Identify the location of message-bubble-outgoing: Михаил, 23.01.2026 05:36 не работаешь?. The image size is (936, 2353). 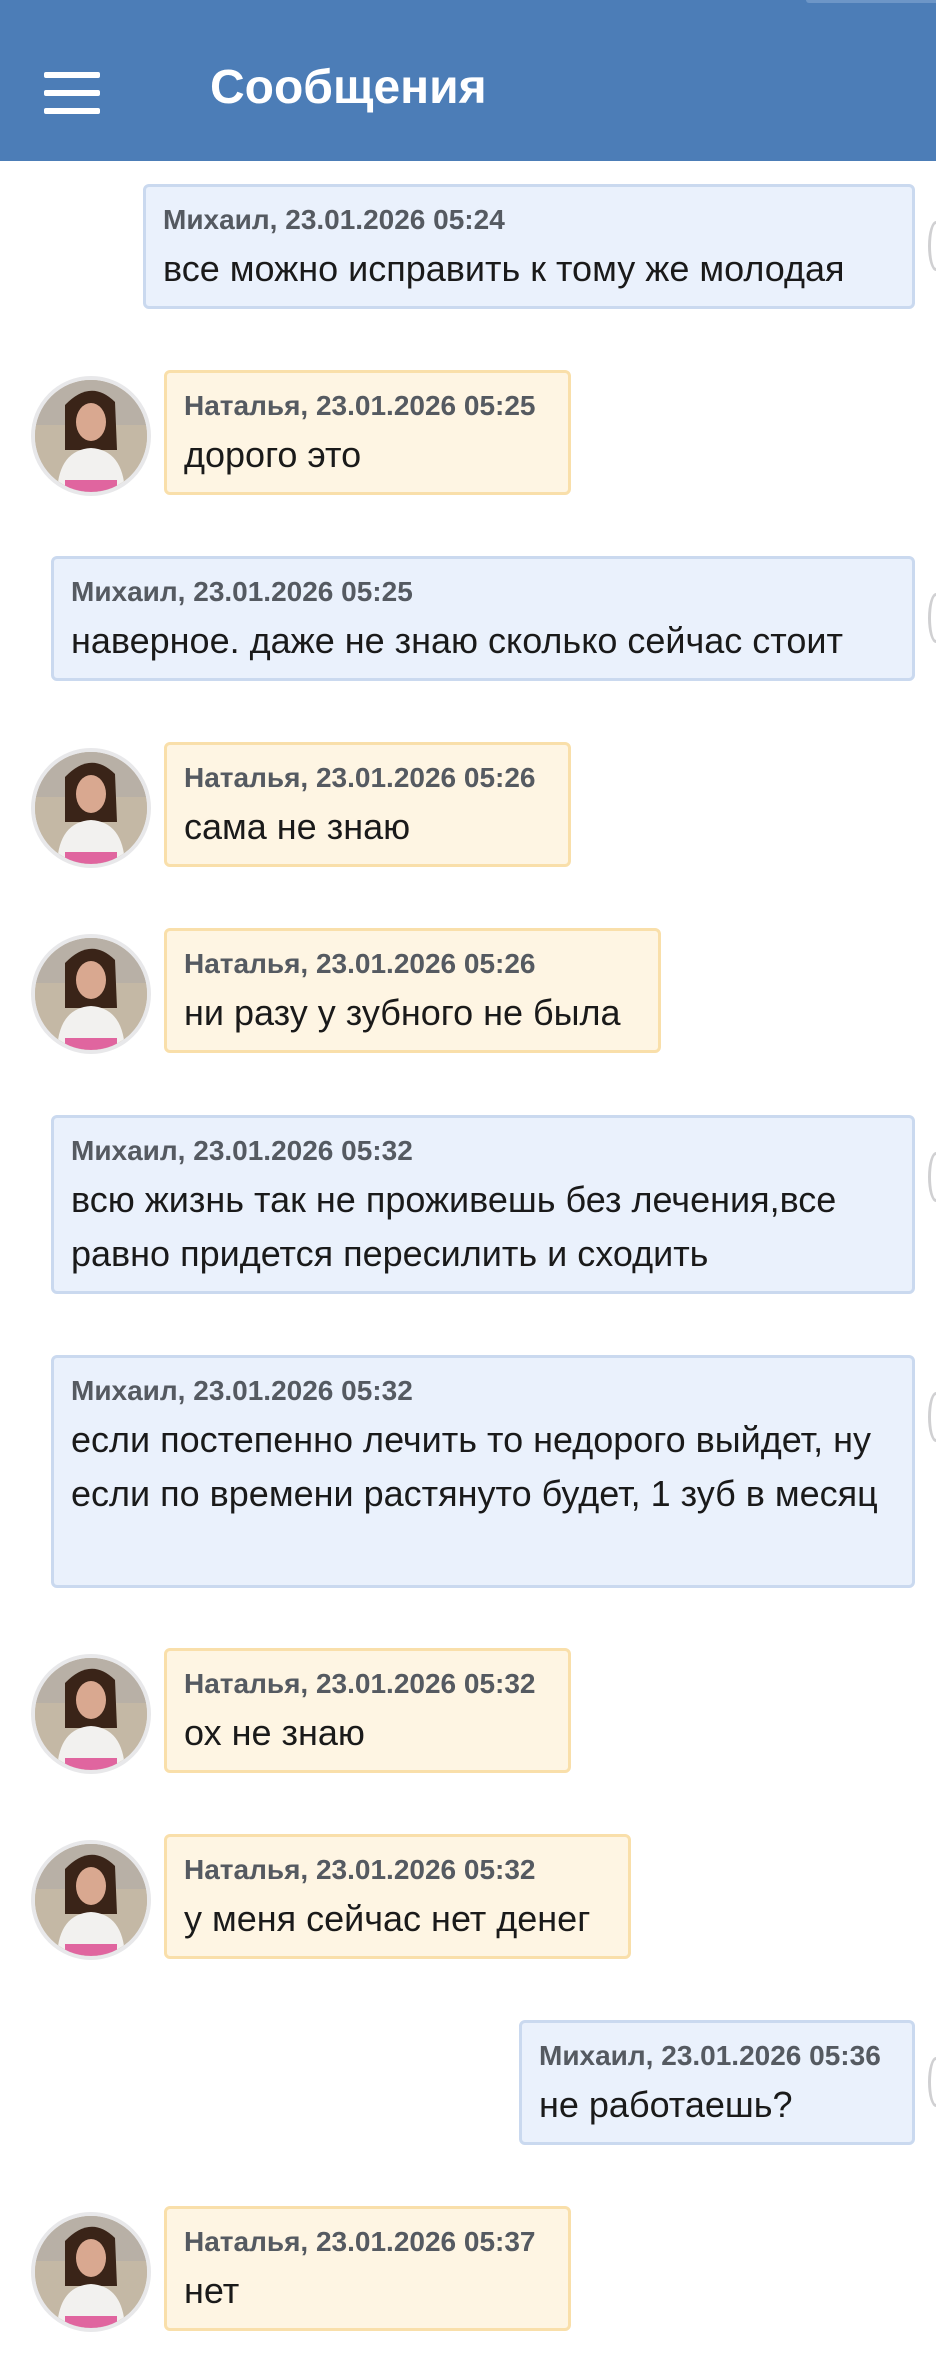
(717, 2082).